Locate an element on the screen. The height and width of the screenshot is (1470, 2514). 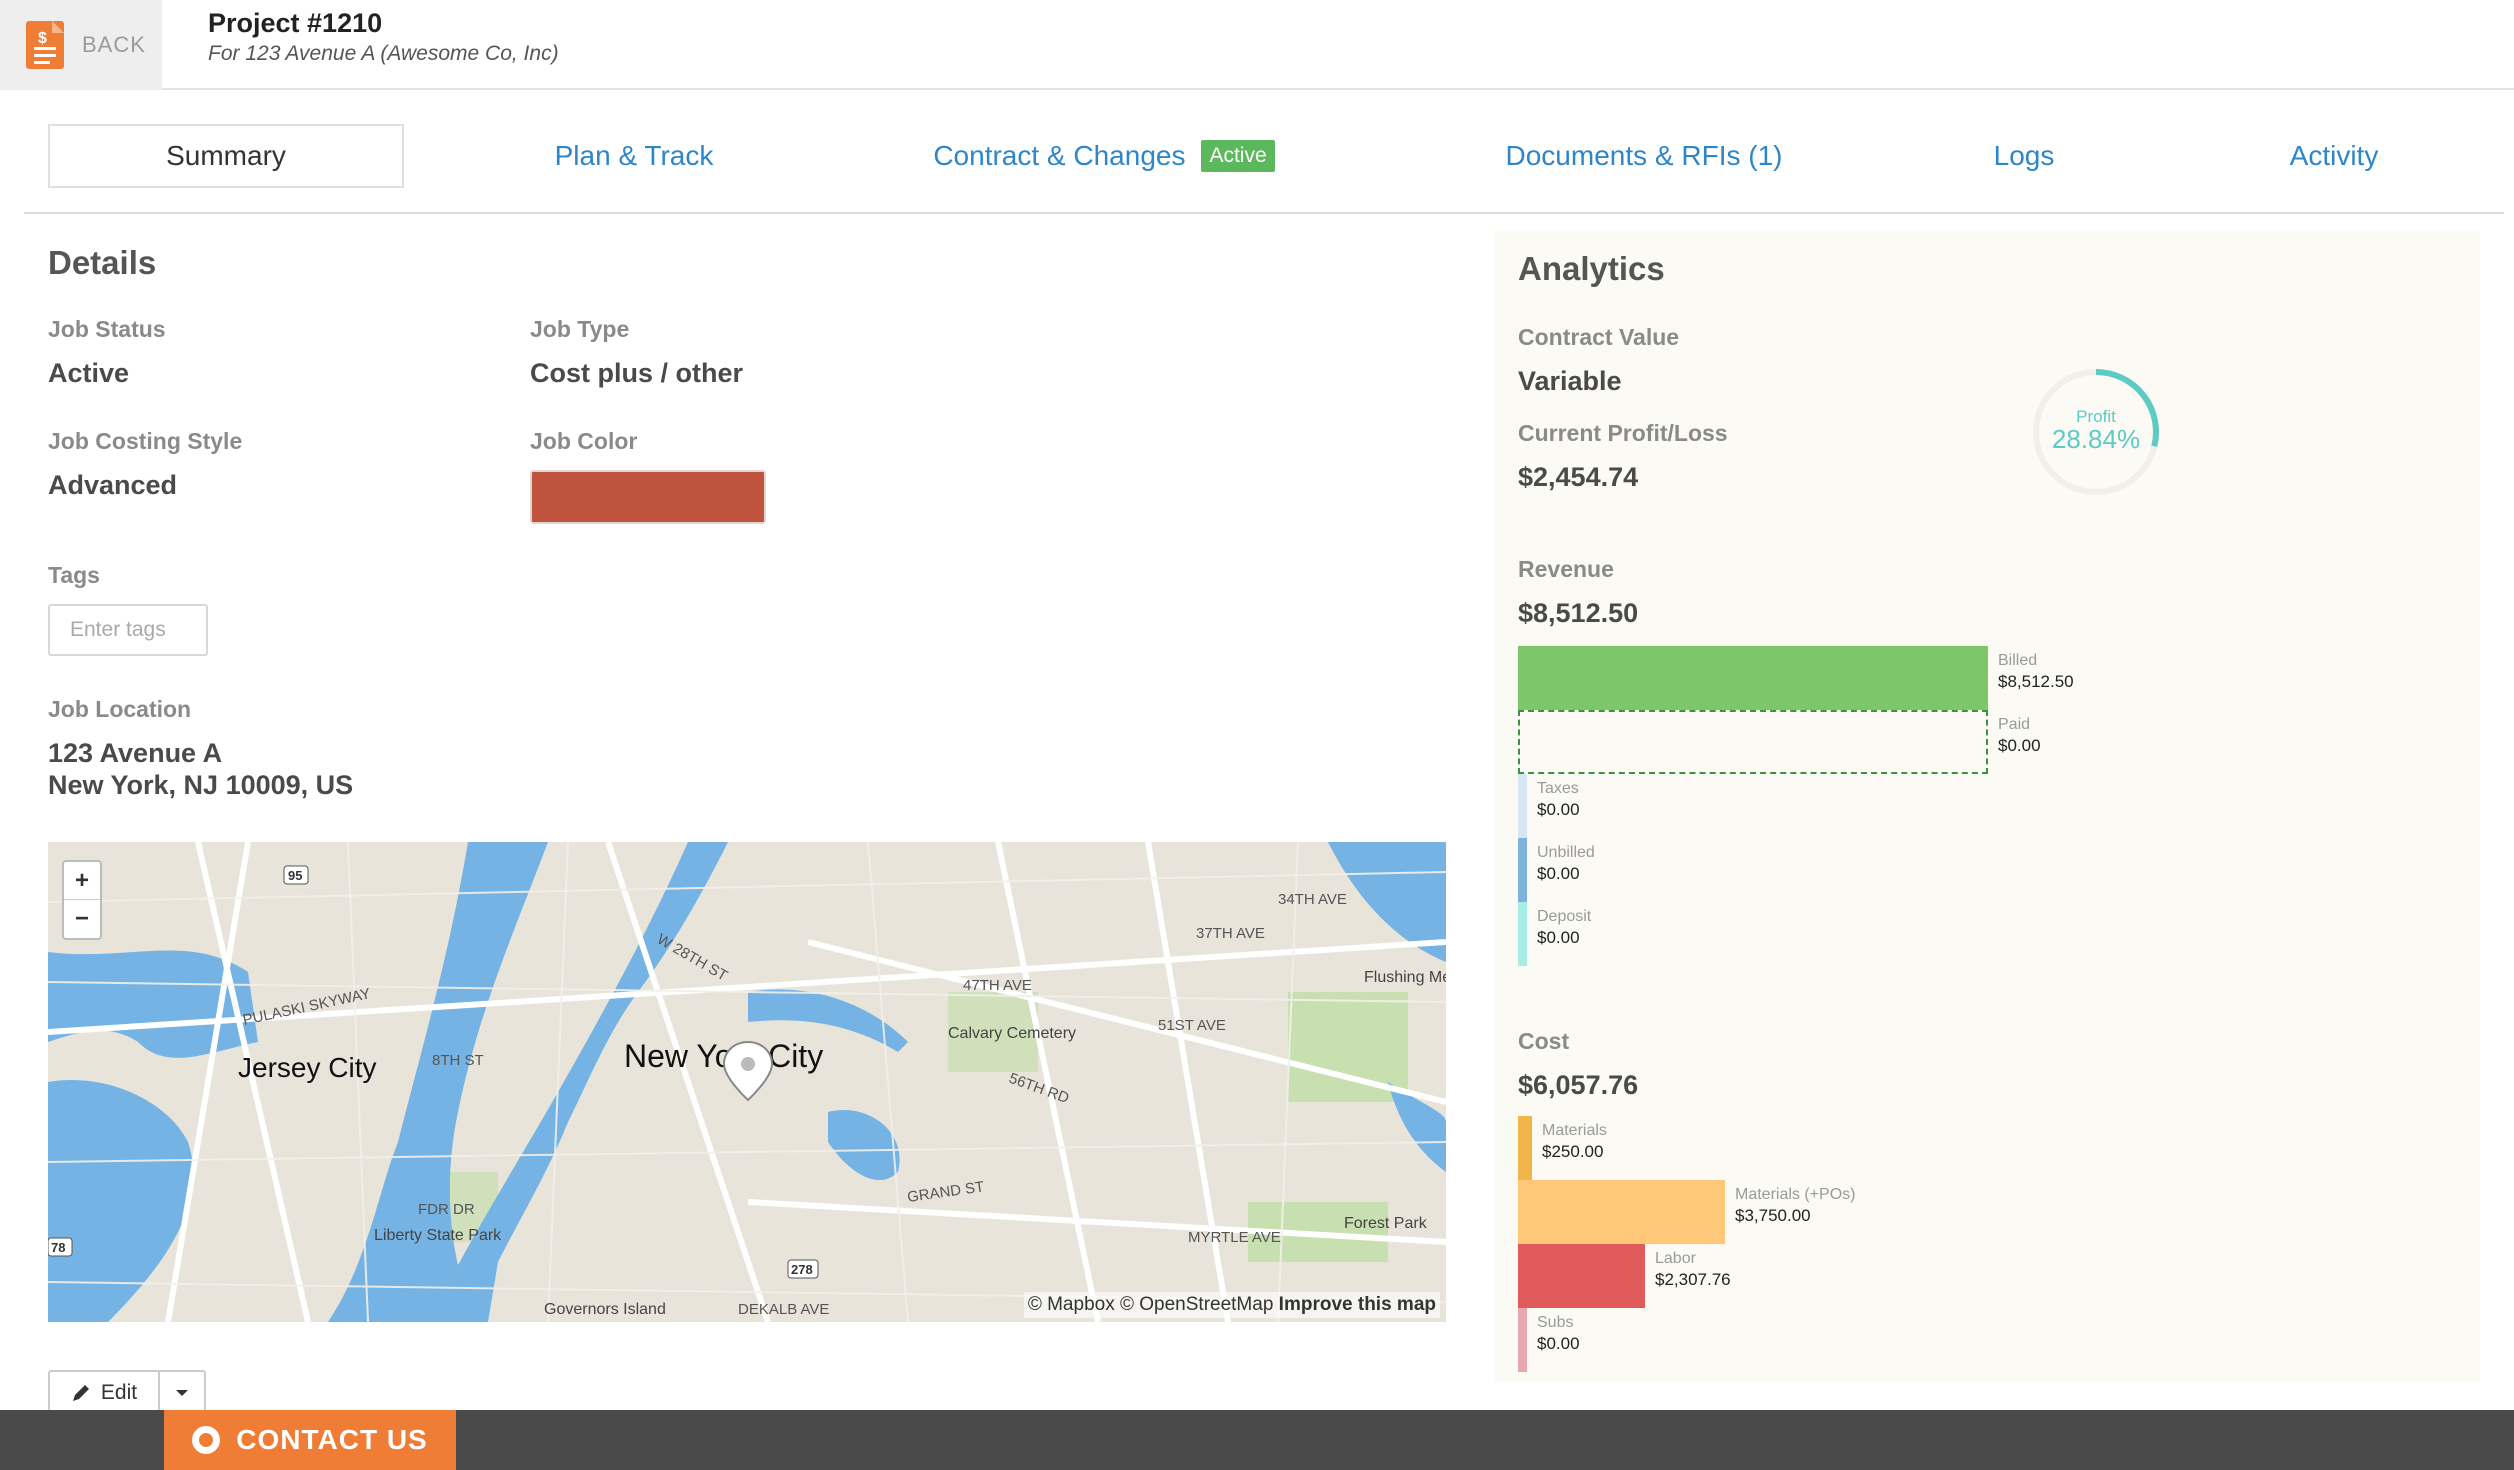
cost-bar-value: $2,307.76 is located at coordinates (1693, 1279).